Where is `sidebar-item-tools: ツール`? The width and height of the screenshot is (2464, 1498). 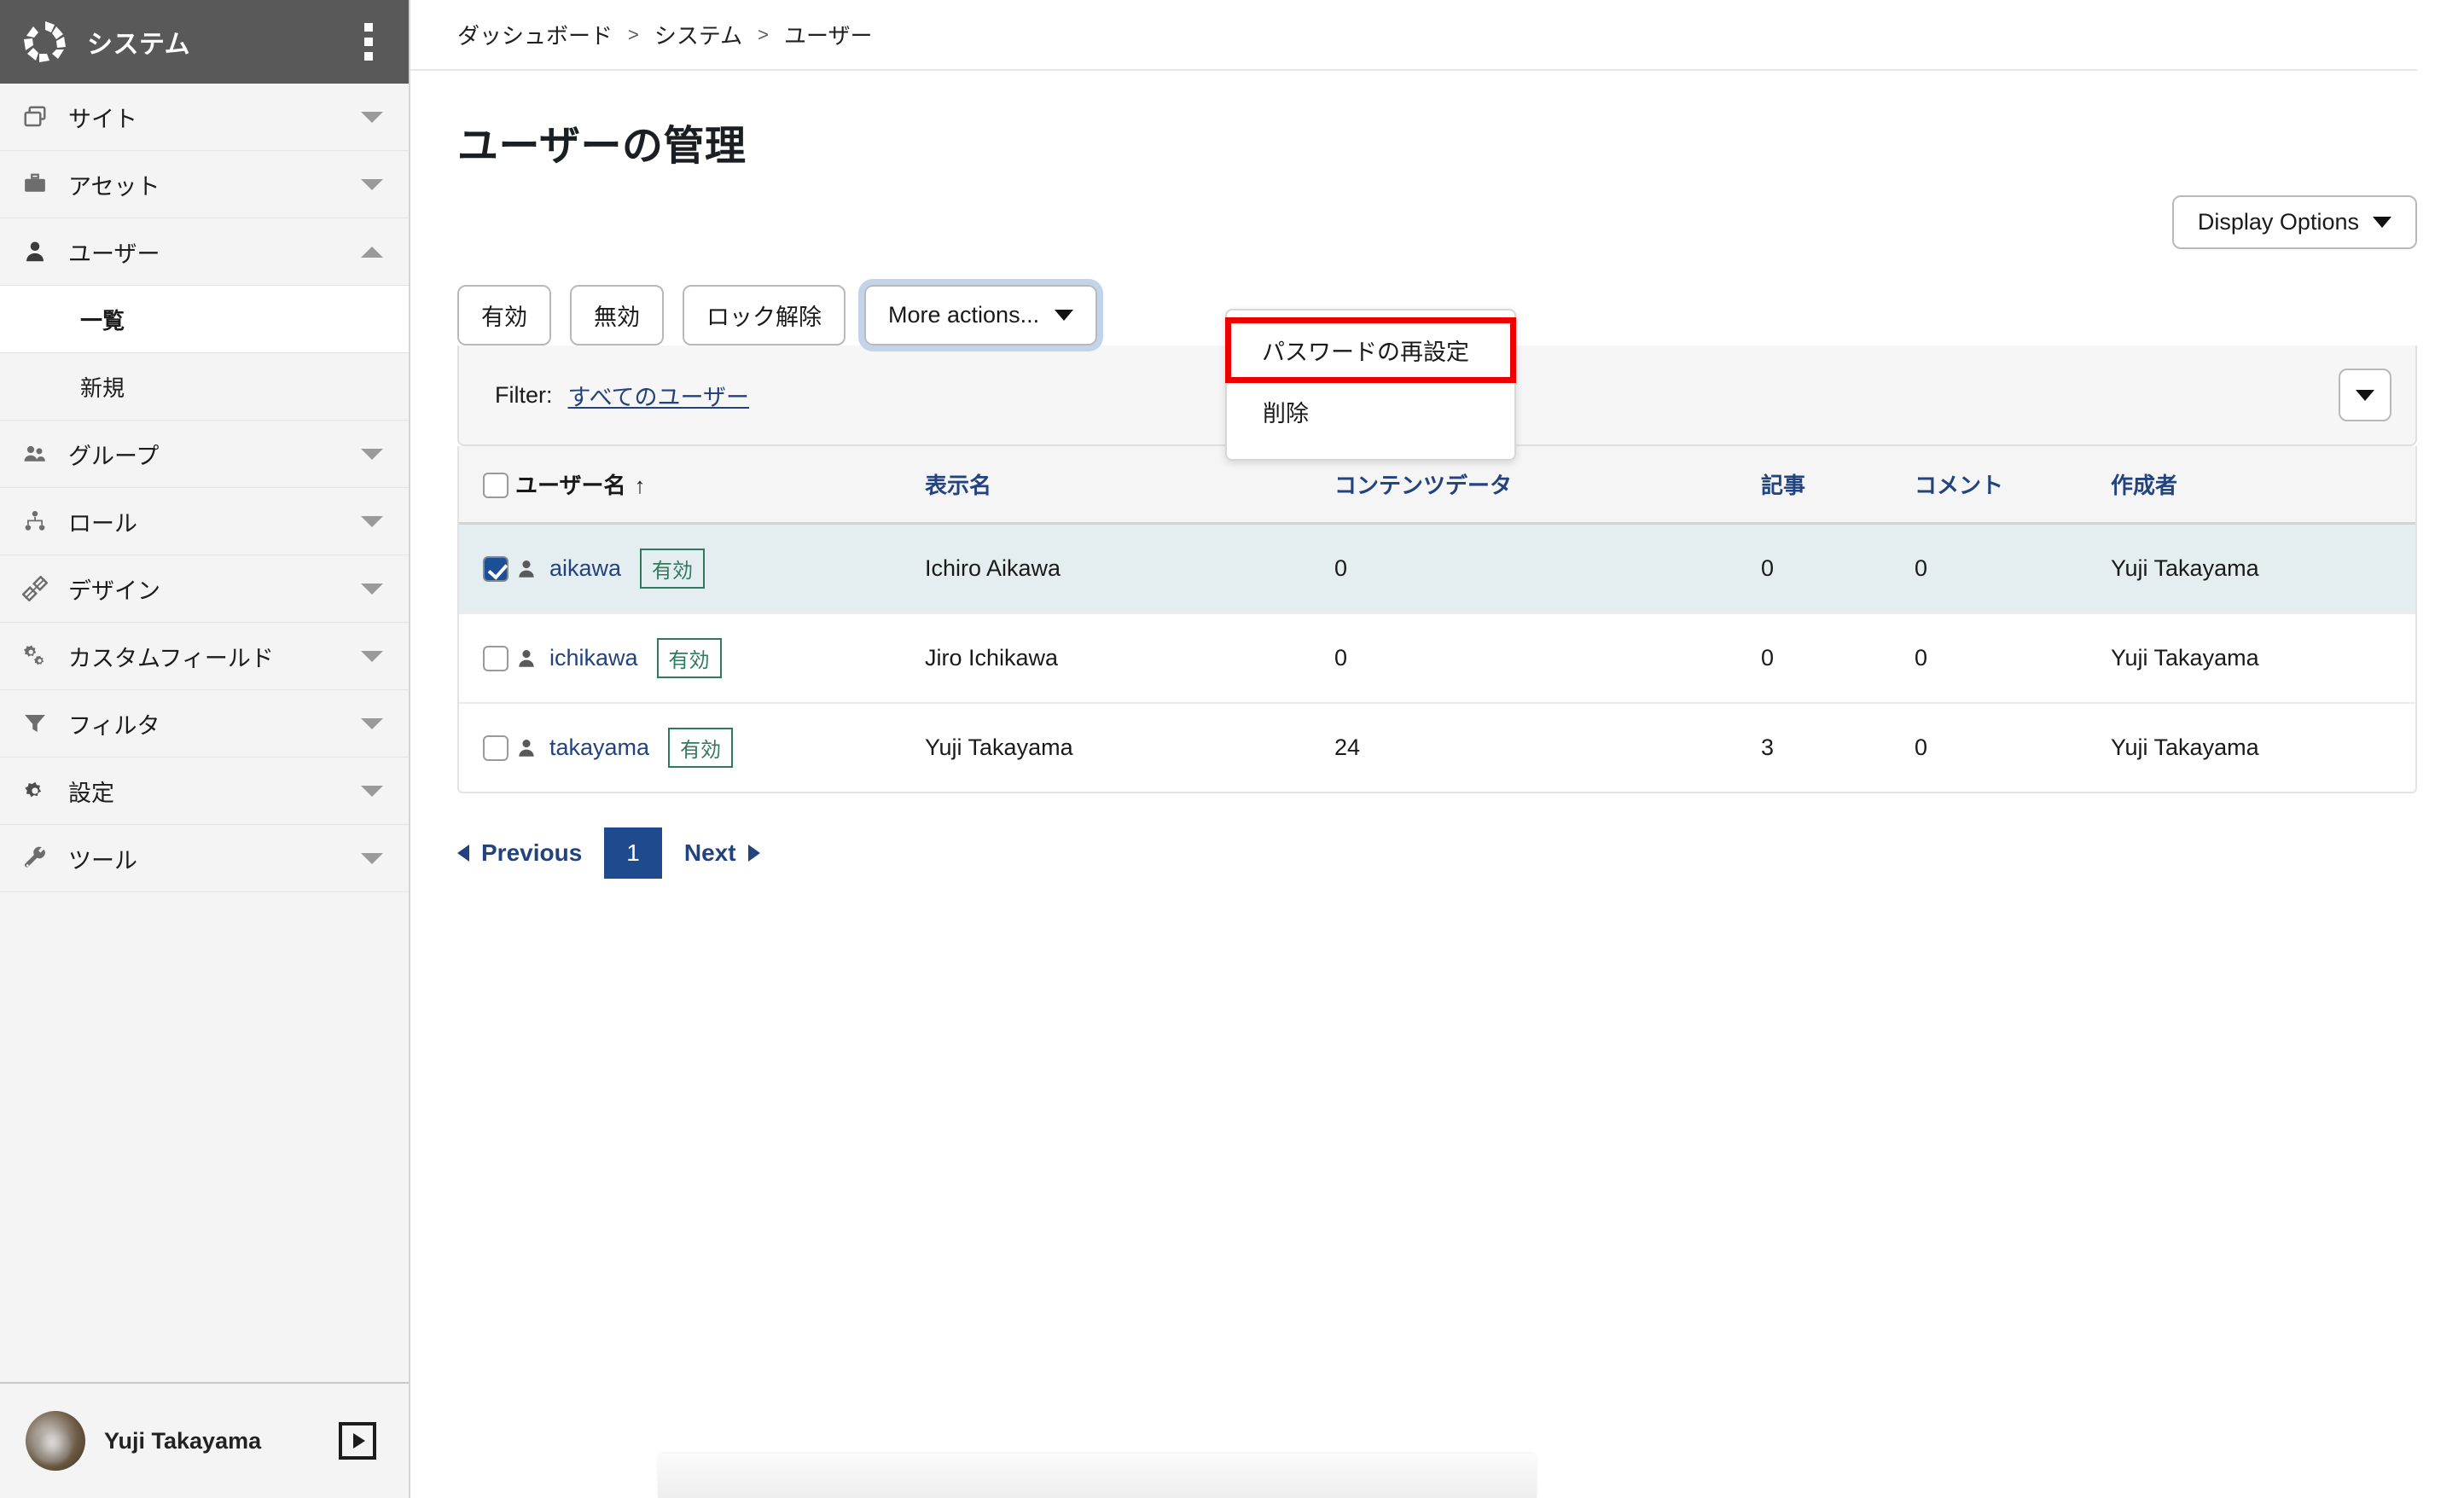
sidebar-item-tools: ツール is located at coordinates (204, 858).